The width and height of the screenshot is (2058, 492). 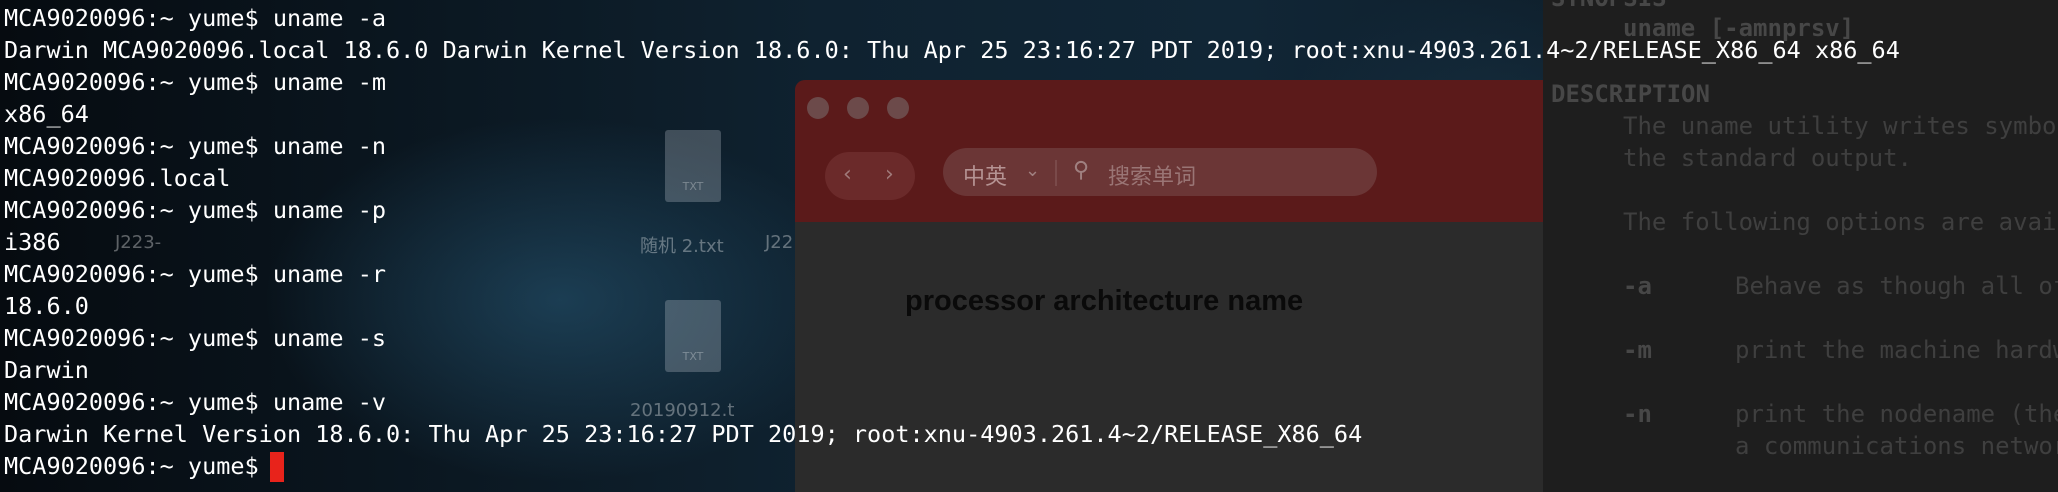 I want to click on terminal-line: i386, so click(x=32, y=242).